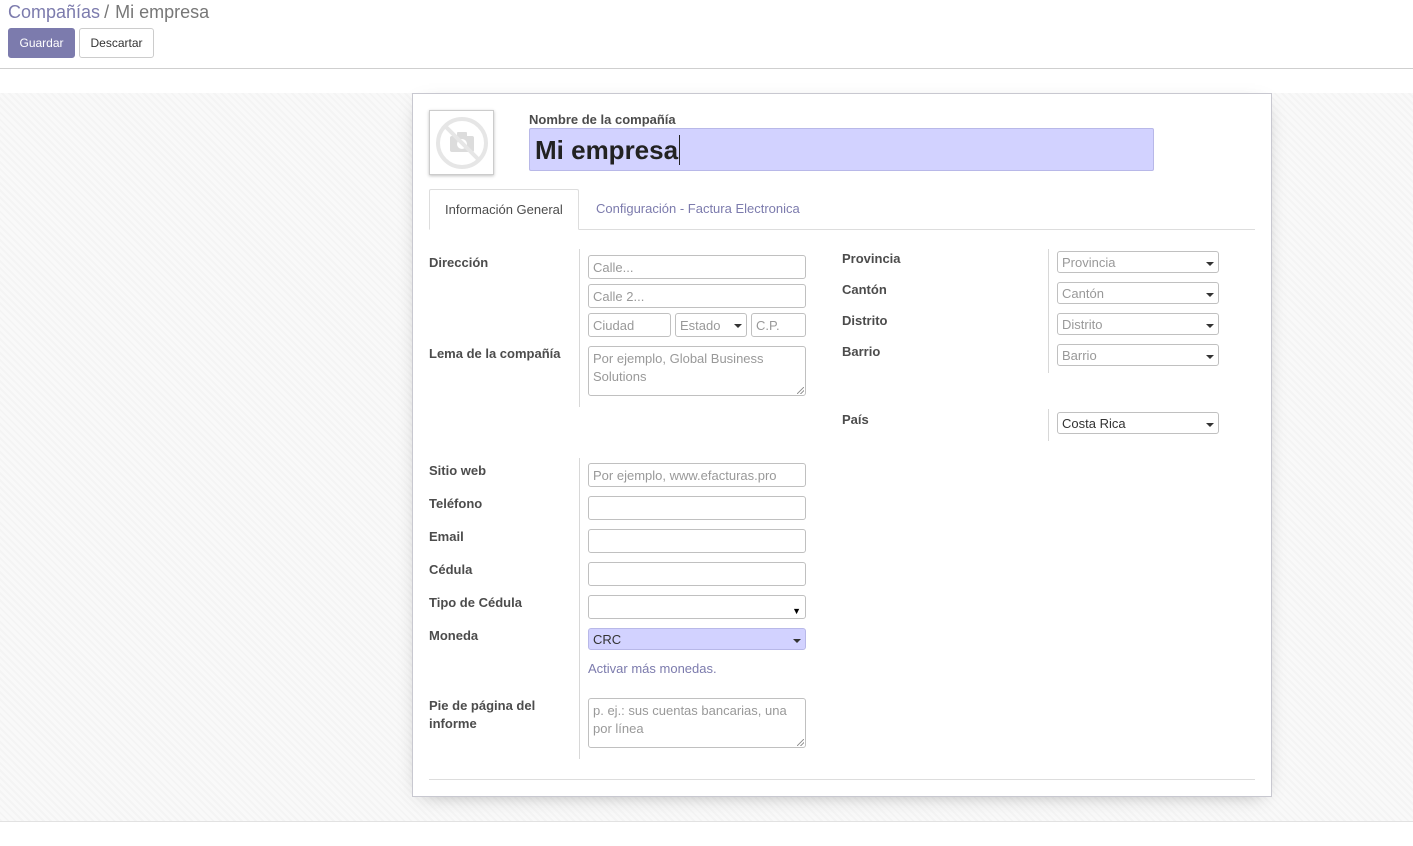 This screenshot has height=846, width=1413. I want to click on pais-select: Costa Rica, so click(1138, 423).